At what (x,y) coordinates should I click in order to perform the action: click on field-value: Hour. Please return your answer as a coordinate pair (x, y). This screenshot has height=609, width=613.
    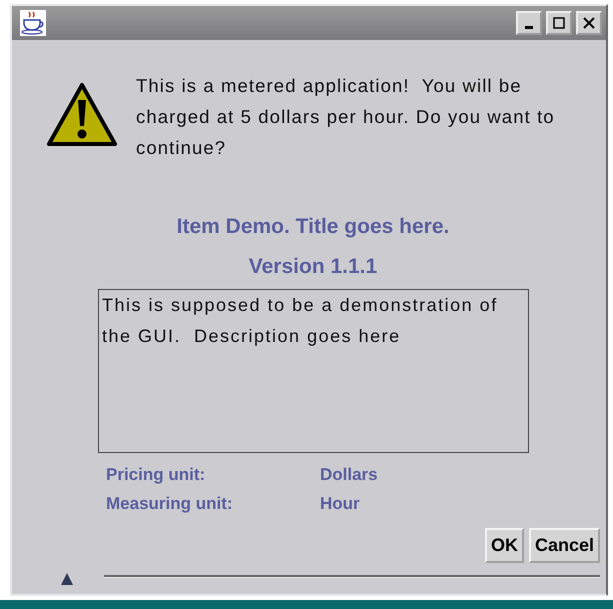
    Looking at the image, I should click on (340, 504).